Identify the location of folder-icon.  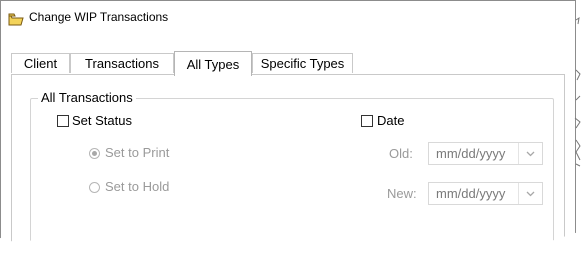
(16, 18).